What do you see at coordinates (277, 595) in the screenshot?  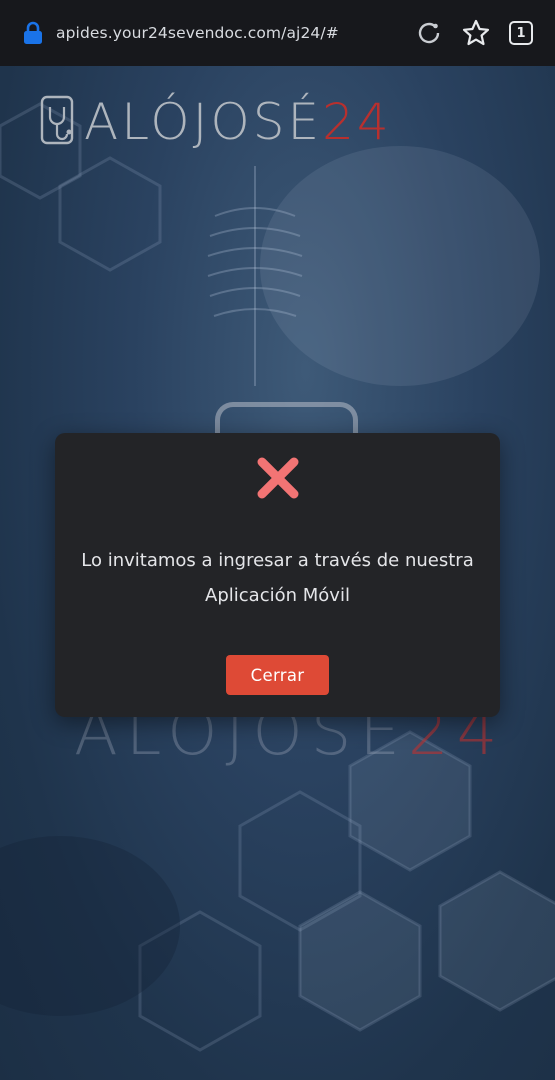 I see `dialog-message-line2: Aplicación Móvil` at bounding box center [277, 595].